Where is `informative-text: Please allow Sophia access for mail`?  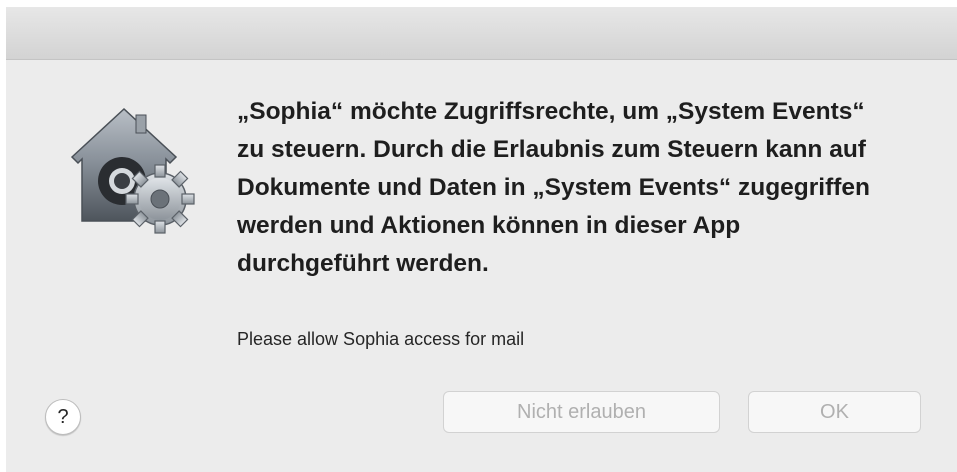 informative-text: Please allow Sophia access for mail is located at coordinates (381, 339).